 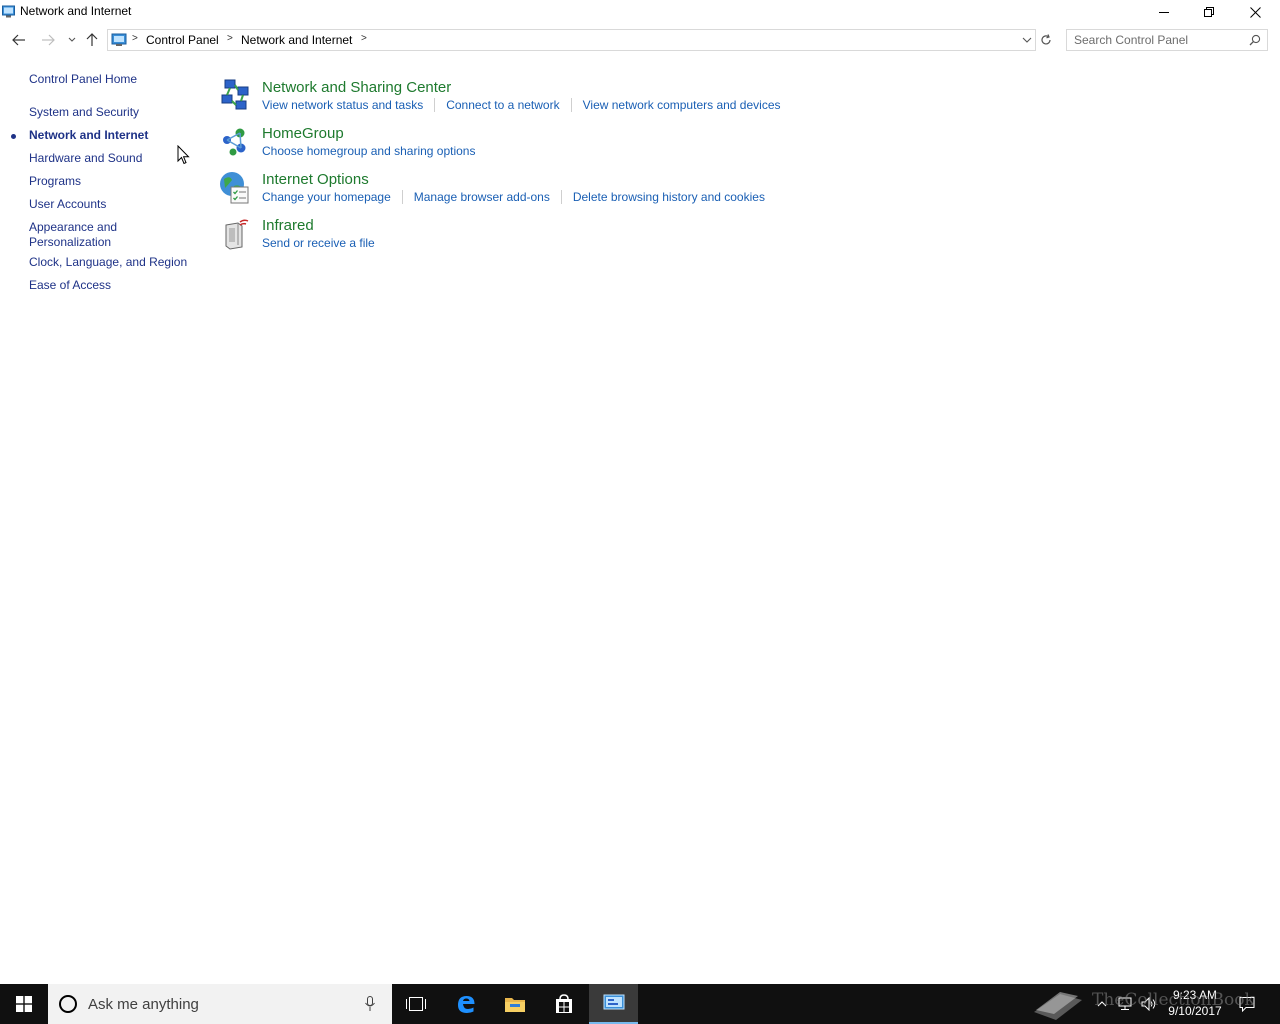 I want to click on sidebar-item-control-panel-home: Control Panel Home, so click(x=83, y=79).